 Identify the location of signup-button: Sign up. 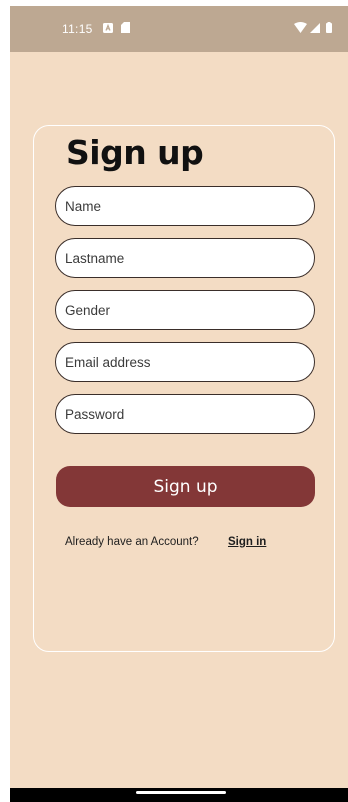
(185, 486).